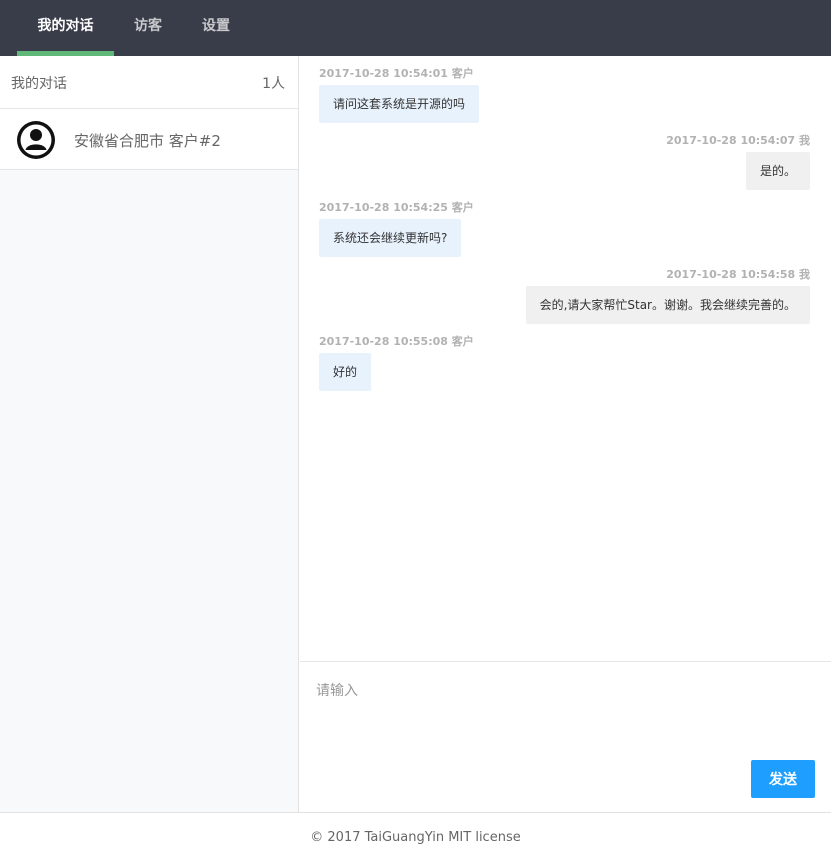 This screenshot has height=864, width=831. Describe the element at coordinates (415, 28) in the screenshot. I see `top-nav: 我的对话 访客 设置` at that location.